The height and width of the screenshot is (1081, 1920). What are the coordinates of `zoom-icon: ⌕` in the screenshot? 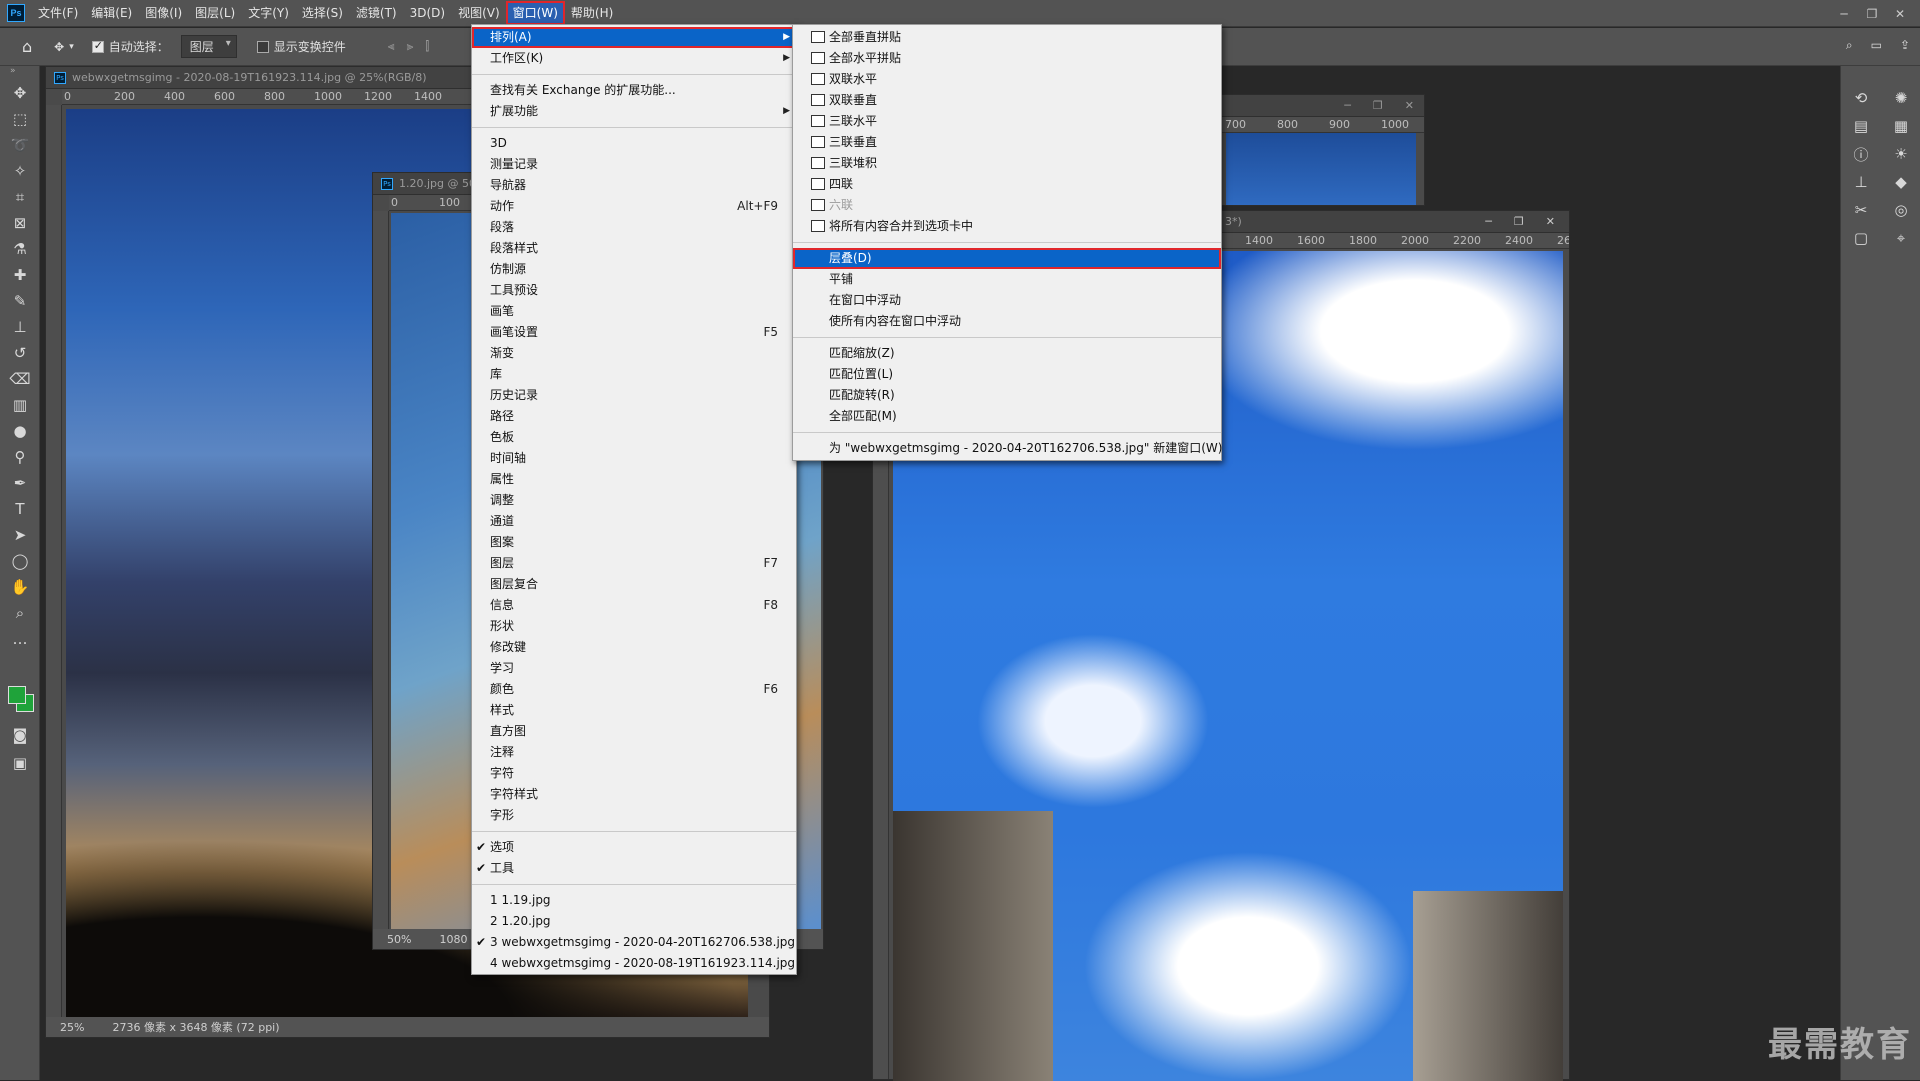 It's located at (20, 613).